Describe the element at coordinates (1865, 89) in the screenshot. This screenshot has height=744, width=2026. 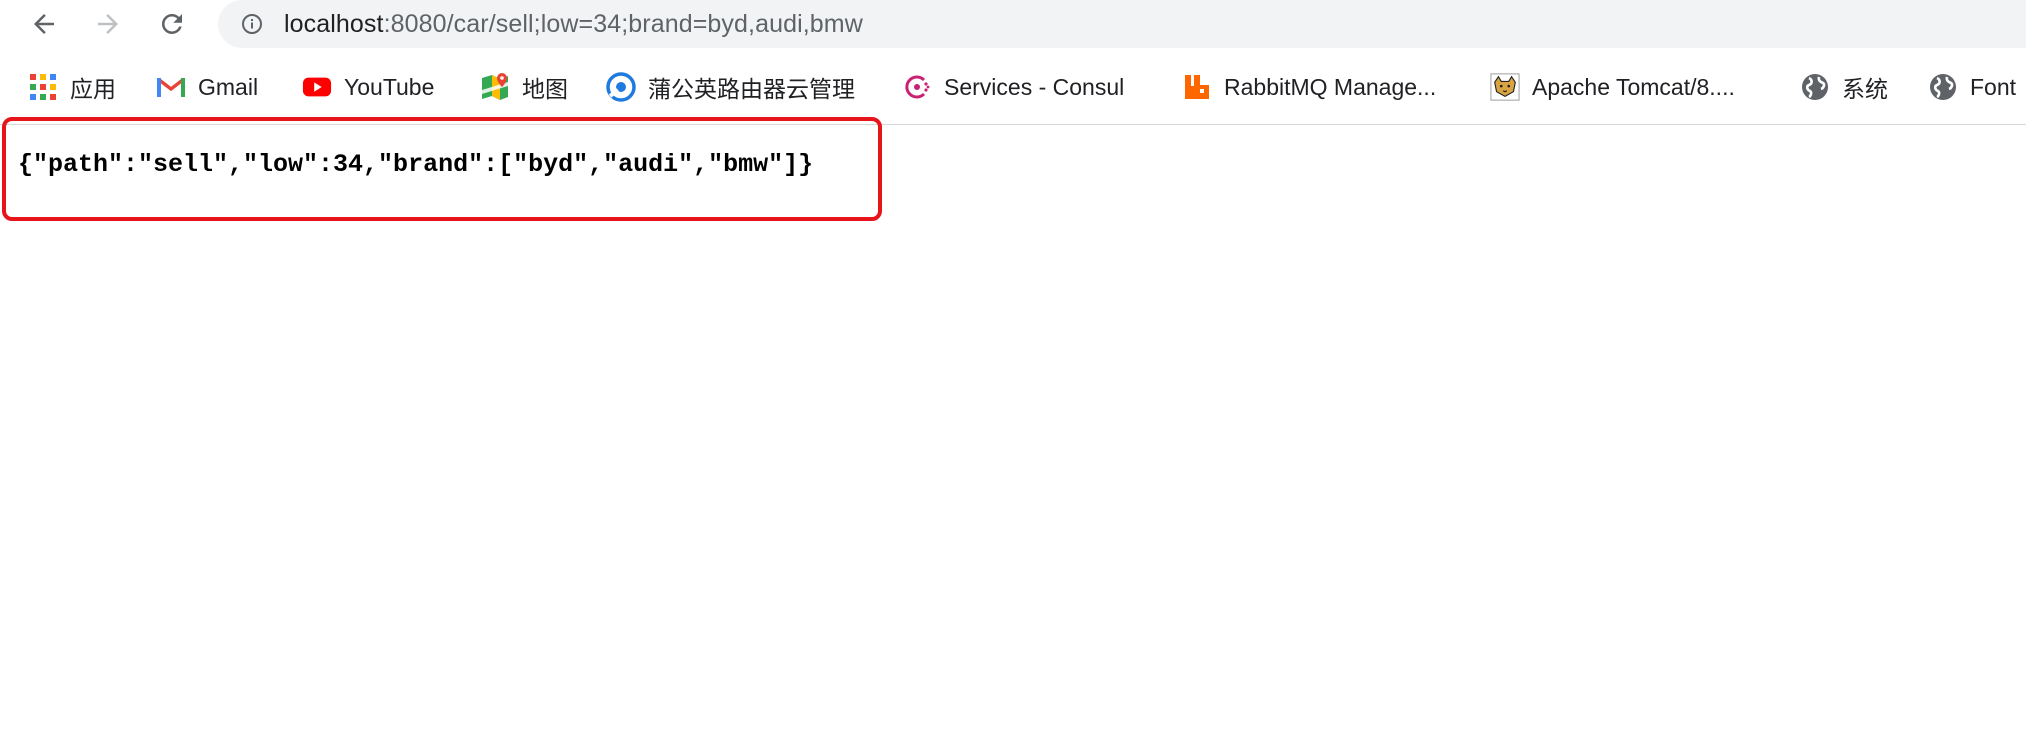
I see `bookmark-label: 系统` at that location.